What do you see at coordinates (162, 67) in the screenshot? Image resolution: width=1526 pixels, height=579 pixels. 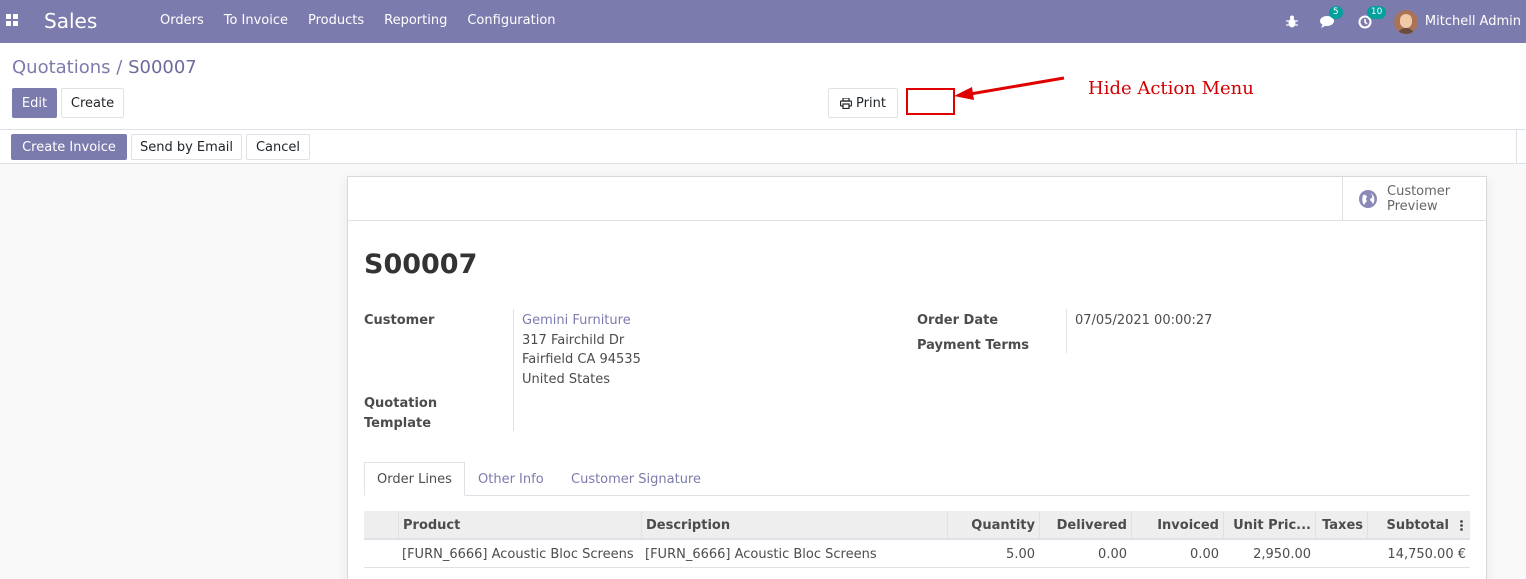 I see `breadcrumb-current: S00007` at bounding box center [162, 67].